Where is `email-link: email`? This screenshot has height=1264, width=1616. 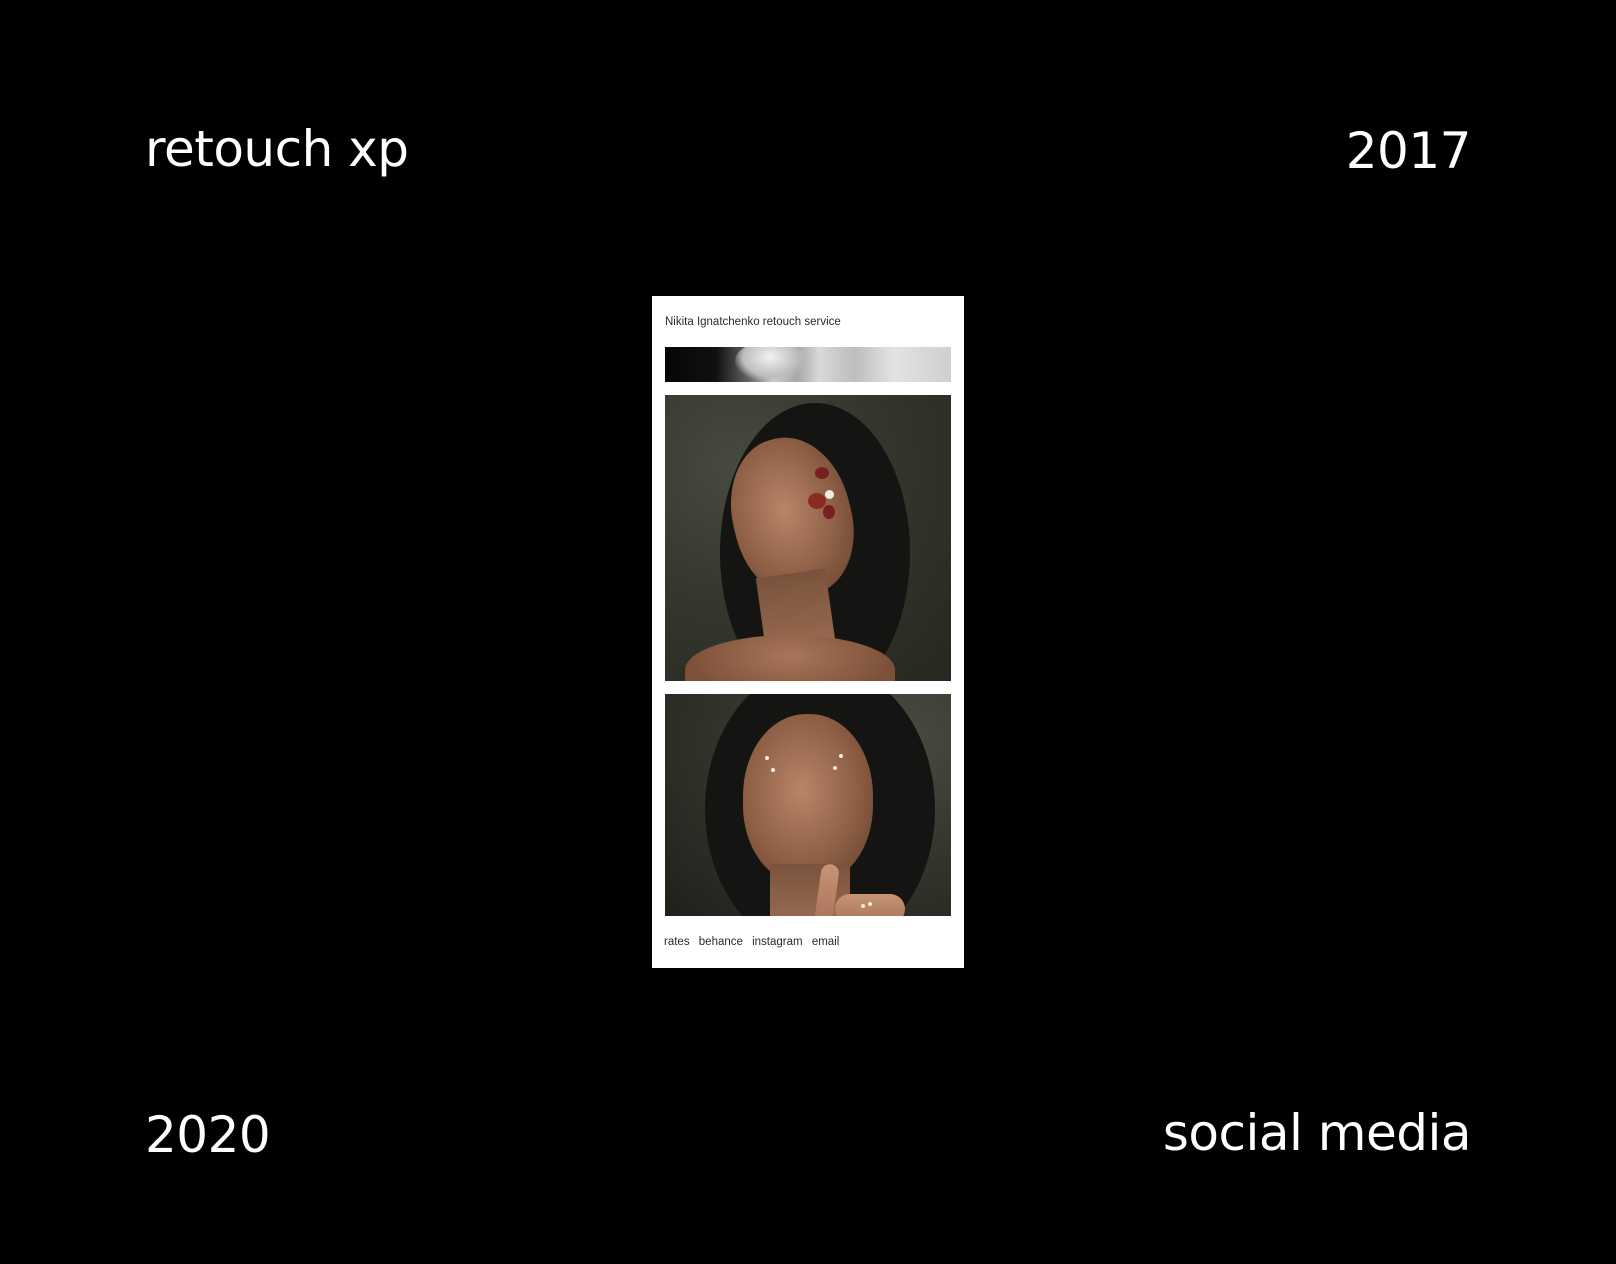
email-link: email is located at coordinates (825, 942).